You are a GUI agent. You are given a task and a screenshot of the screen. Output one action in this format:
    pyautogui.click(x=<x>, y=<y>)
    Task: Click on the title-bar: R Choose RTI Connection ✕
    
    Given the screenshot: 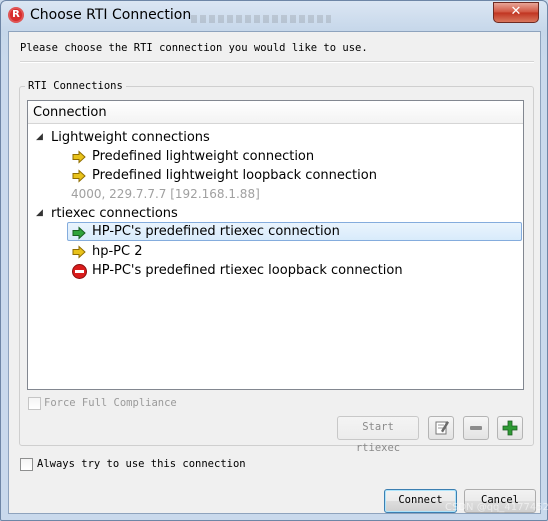 What is the action you would take?
    pyautogui.click(x=274, y=16)
    